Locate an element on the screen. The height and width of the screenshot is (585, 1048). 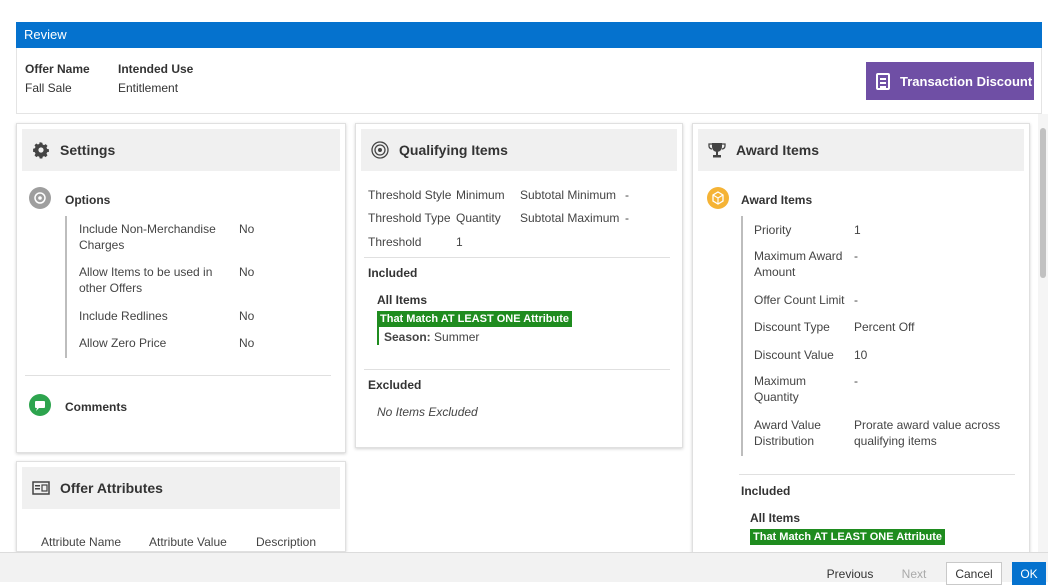
scrollbar-thumb is located at coordinates (1043, 203).